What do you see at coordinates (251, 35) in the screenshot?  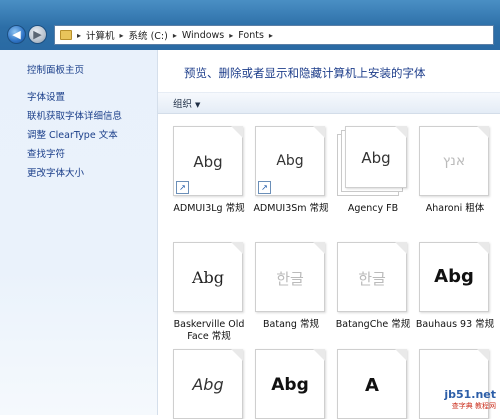 I see `breadcrumb-fonts: Fonts` at bounding box center [251, 35].